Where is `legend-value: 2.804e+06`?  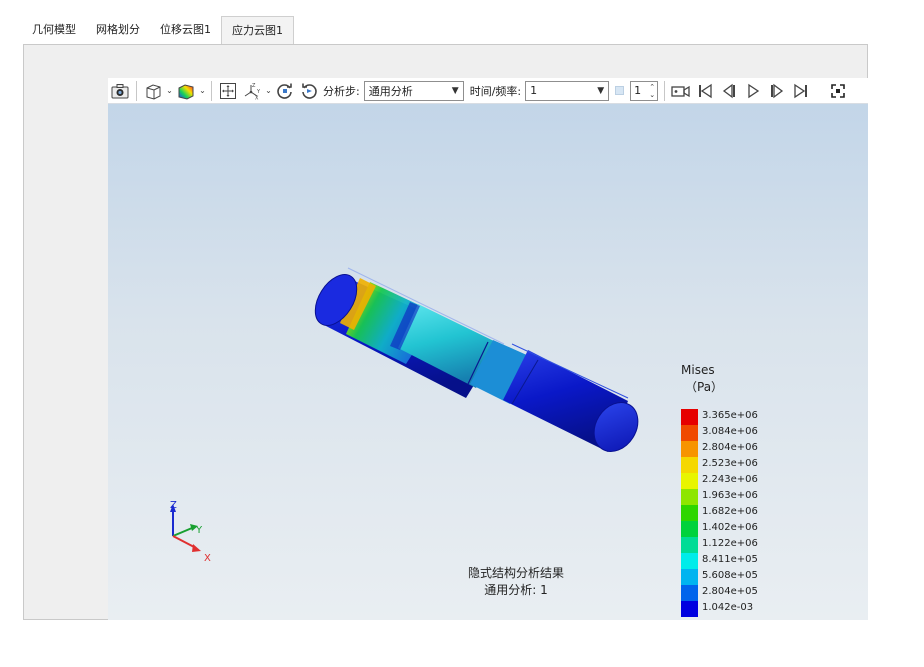
legend-value: 2.804e+06 is located at coordinates (730, 447).